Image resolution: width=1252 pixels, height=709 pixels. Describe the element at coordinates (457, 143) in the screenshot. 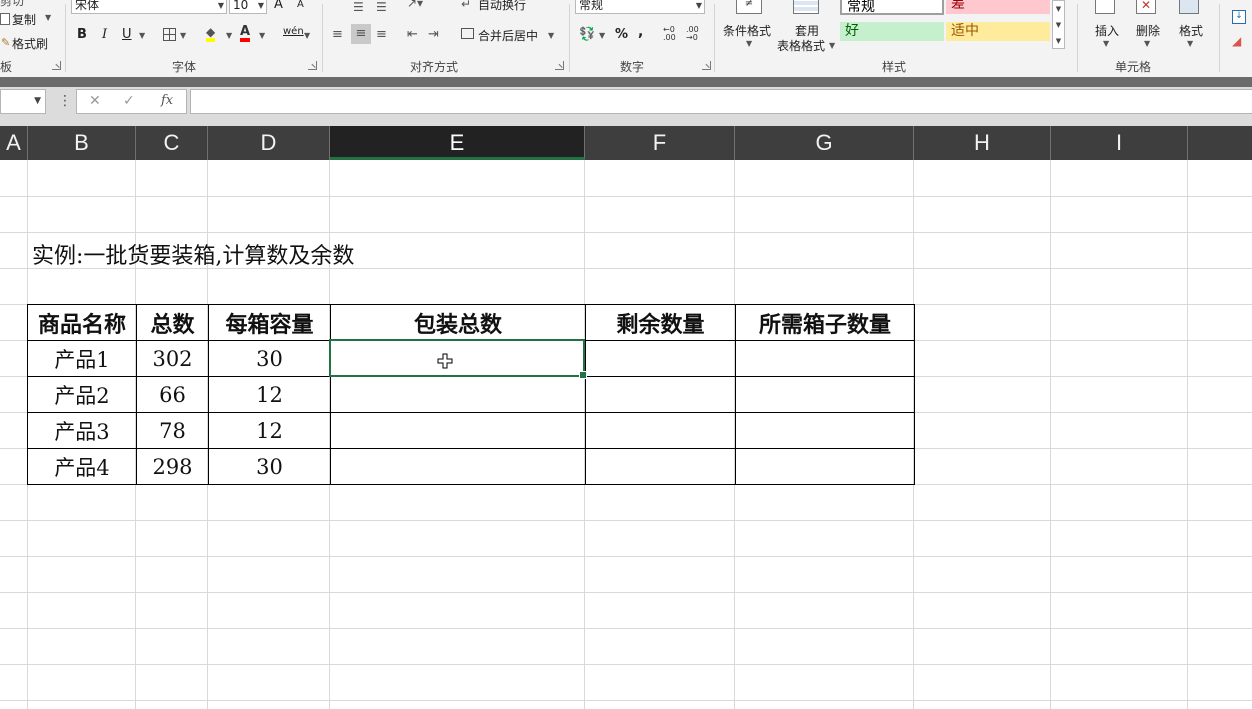

I see `column-header-e: E` at that location.